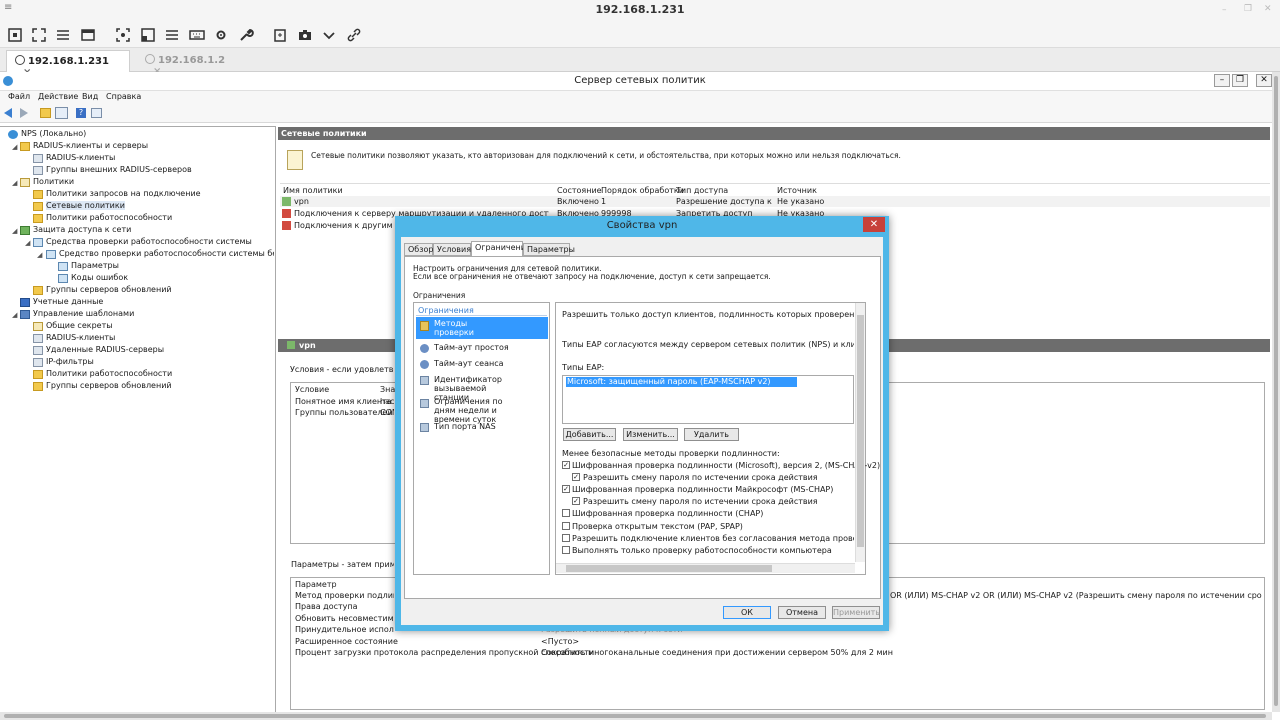 The height and width of the screenshot is (720, 1280). What do you see at coordinates (316, 584) in the screenshot?
I see `col-parameter: Параметр` at bounding box center [316, 584].